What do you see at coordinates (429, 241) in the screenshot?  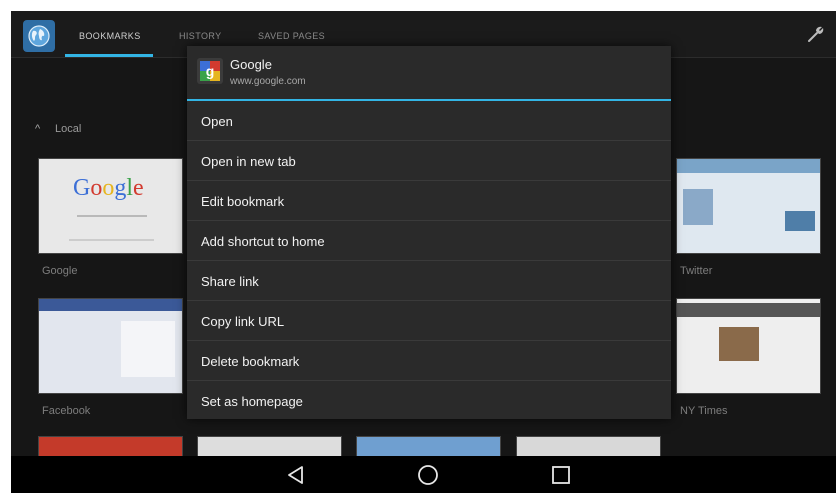 I see `menu-item-add-shortcut: Add shortcut to home` at bounding box center [429, 241].